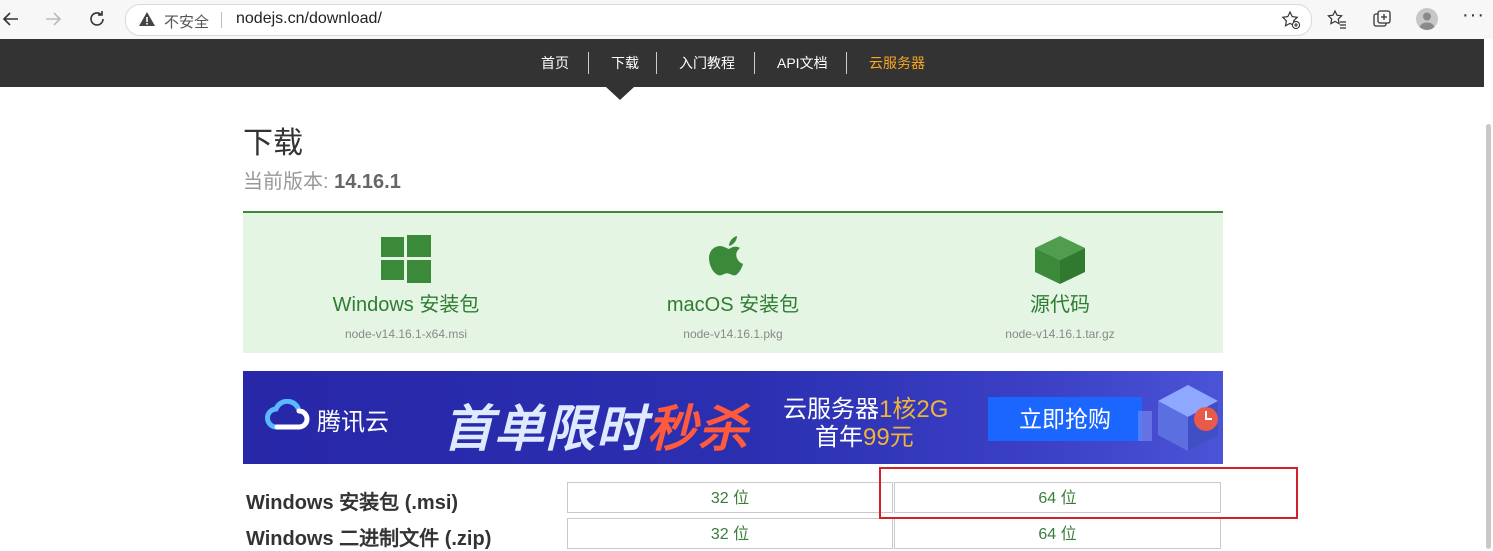 The image size is (1493, 551). I want to click on server-illustration-icon, so click(1178, 418).